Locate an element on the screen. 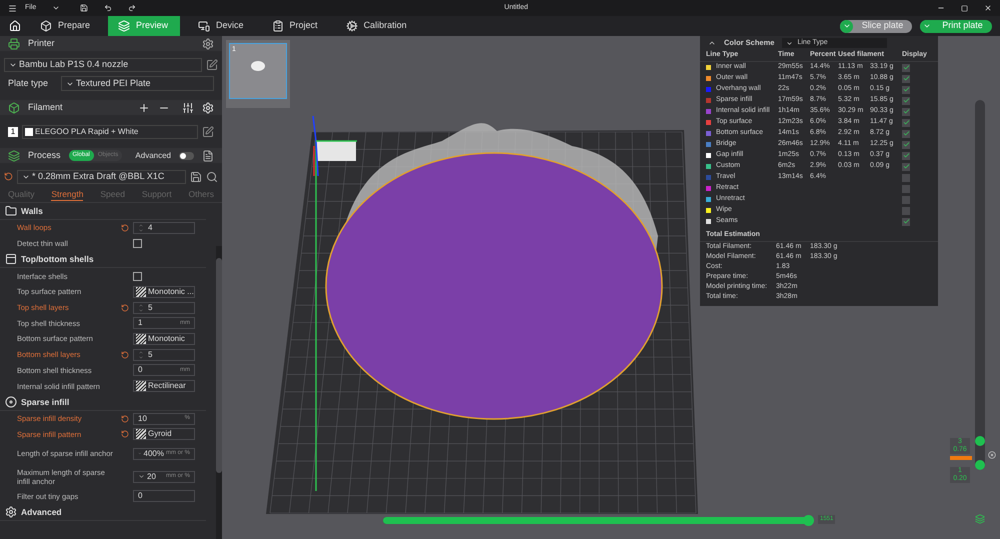 Image resolution: width=1000 pixels, height=539 pixels. scrollbar is located at coordinates (219, 392).